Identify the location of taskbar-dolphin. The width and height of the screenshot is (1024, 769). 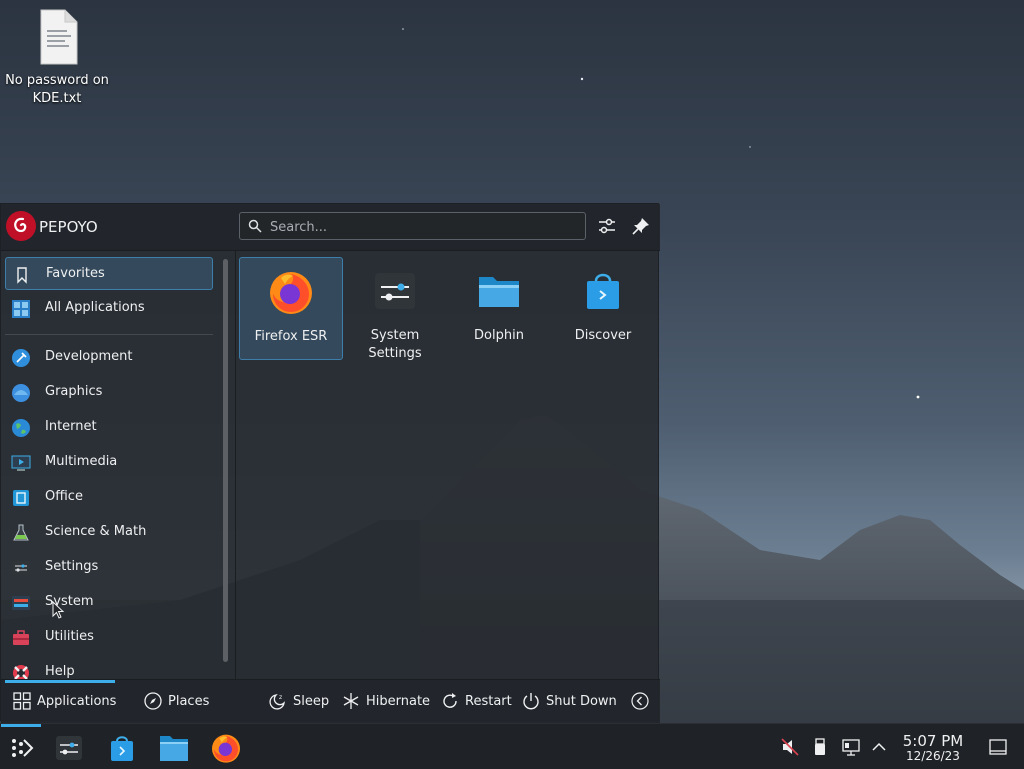
(174, 747).